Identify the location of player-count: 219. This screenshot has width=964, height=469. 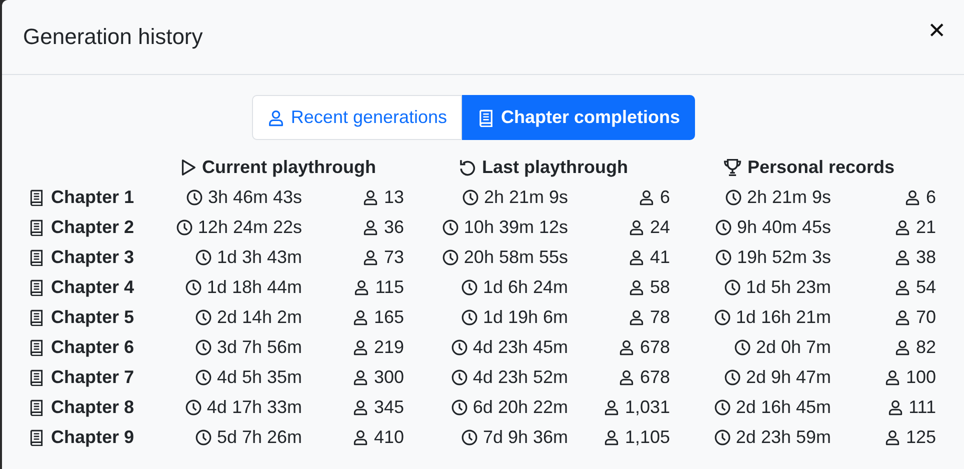
(389, 347).